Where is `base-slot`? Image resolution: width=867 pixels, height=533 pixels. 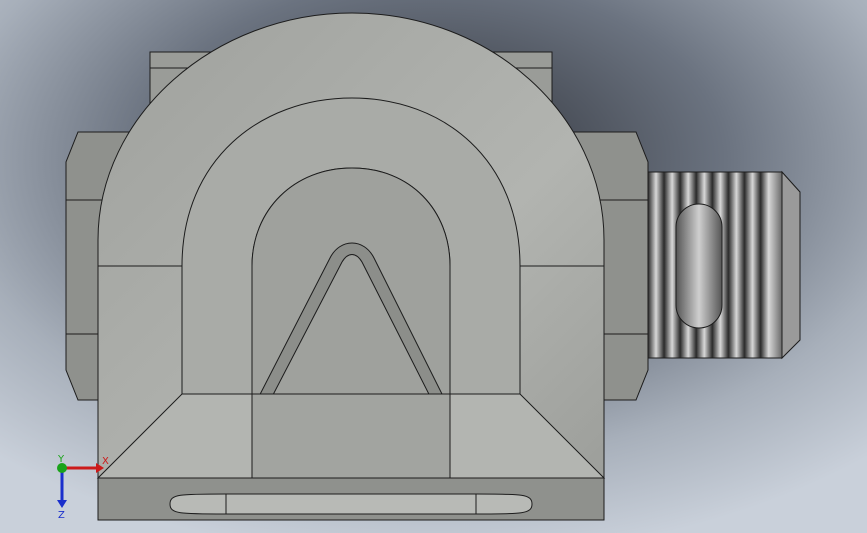
base-slot is located at coordinates (351, 504).